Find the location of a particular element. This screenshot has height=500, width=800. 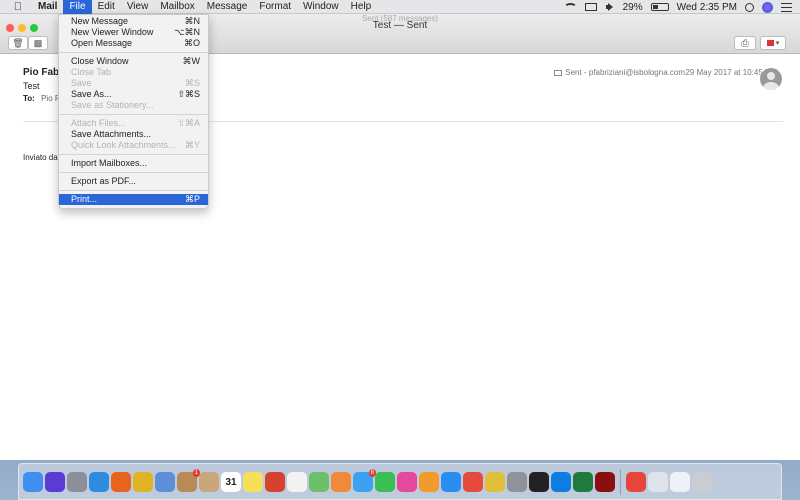

wifi-icon is located at coordinates (570, 7).